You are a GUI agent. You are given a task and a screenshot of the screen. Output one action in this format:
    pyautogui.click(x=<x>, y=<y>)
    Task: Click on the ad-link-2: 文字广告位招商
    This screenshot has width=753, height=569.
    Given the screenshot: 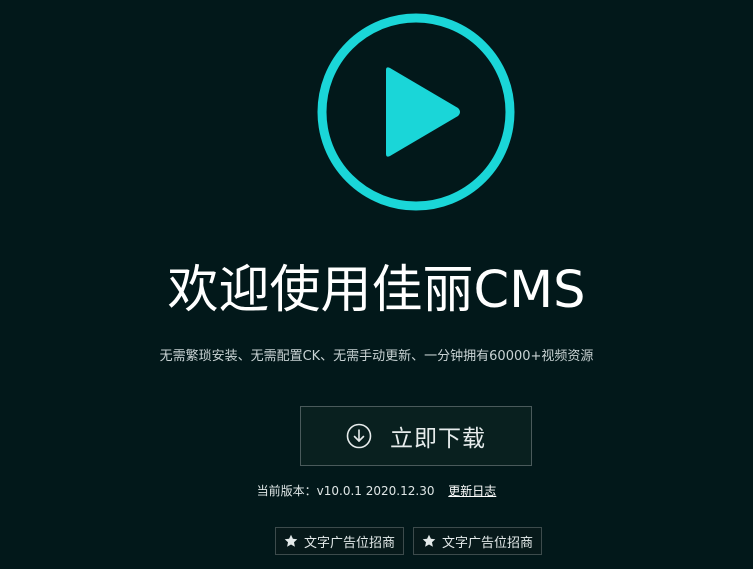 What is the action you would take?
    pyautogui.click(x=478, y=541)
    